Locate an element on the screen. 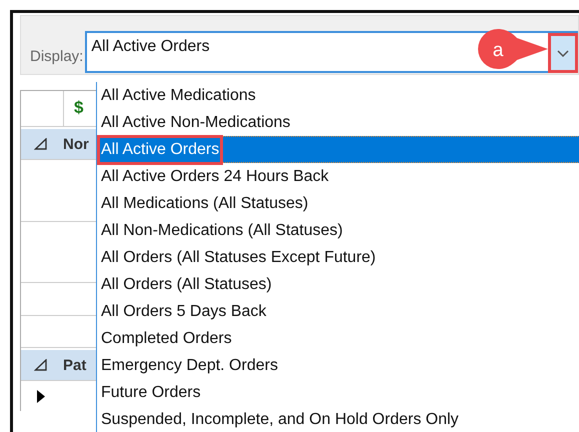 The height and width of the screenshot is (432, 579). dropdown-option: All Medications (All Statuses) is located at coordinates (338, 203).